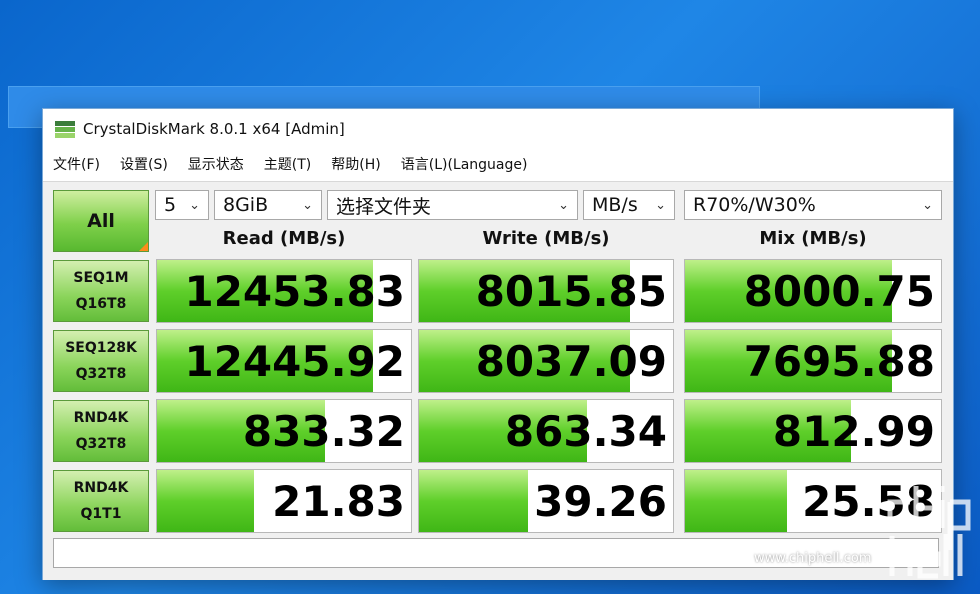  Describe the element at coordinates (214, 129) in the screenshot. I see `window-title: CrystalDiskMark 8.0.1 x64 [Admin]` at that location.